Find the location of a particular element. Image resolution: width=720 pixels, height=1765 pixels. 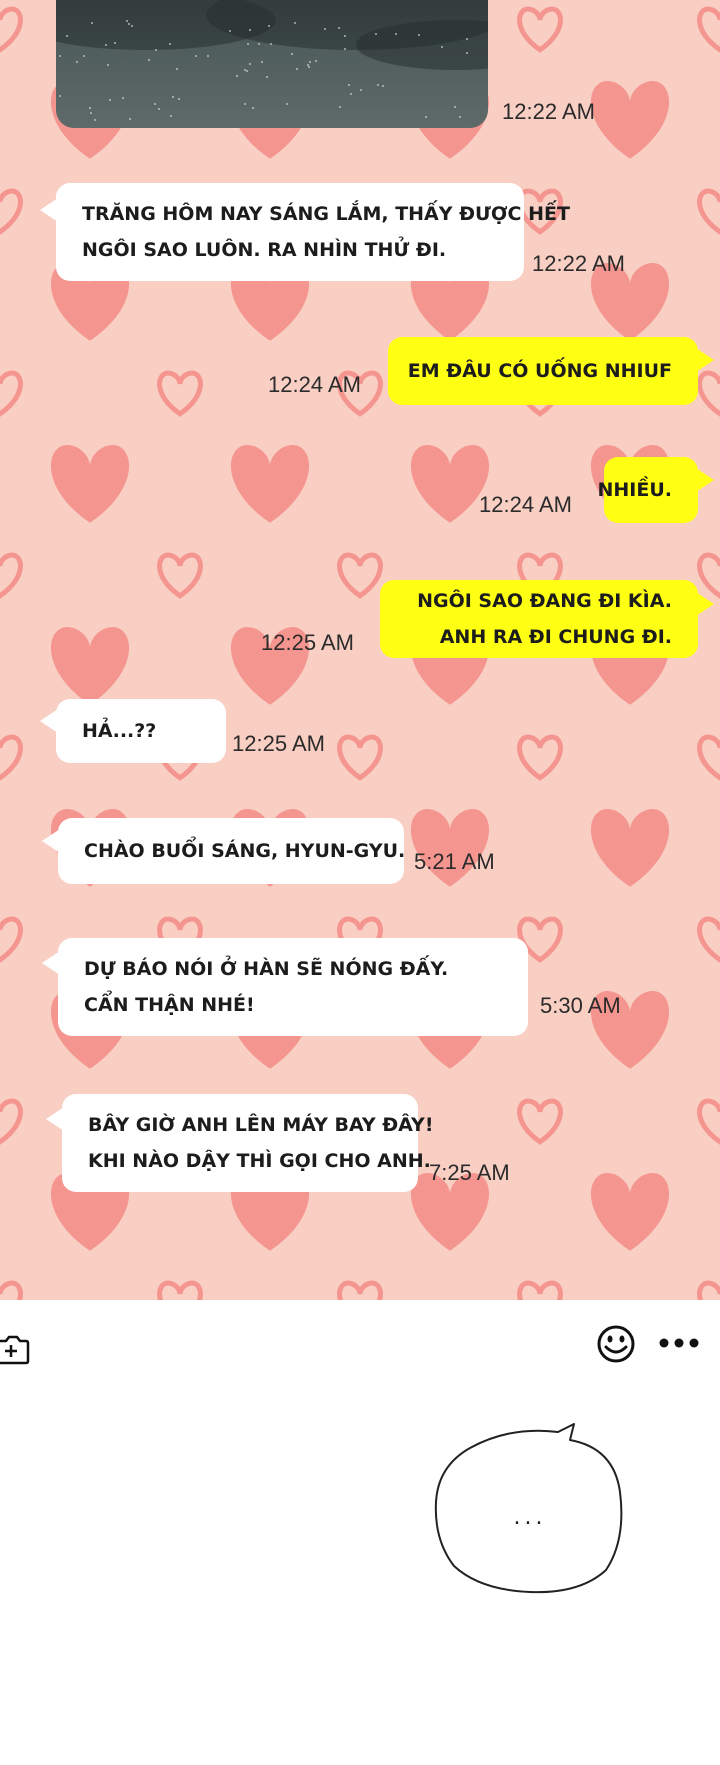

chat-toolbar is located at coordinates (360, 1345).